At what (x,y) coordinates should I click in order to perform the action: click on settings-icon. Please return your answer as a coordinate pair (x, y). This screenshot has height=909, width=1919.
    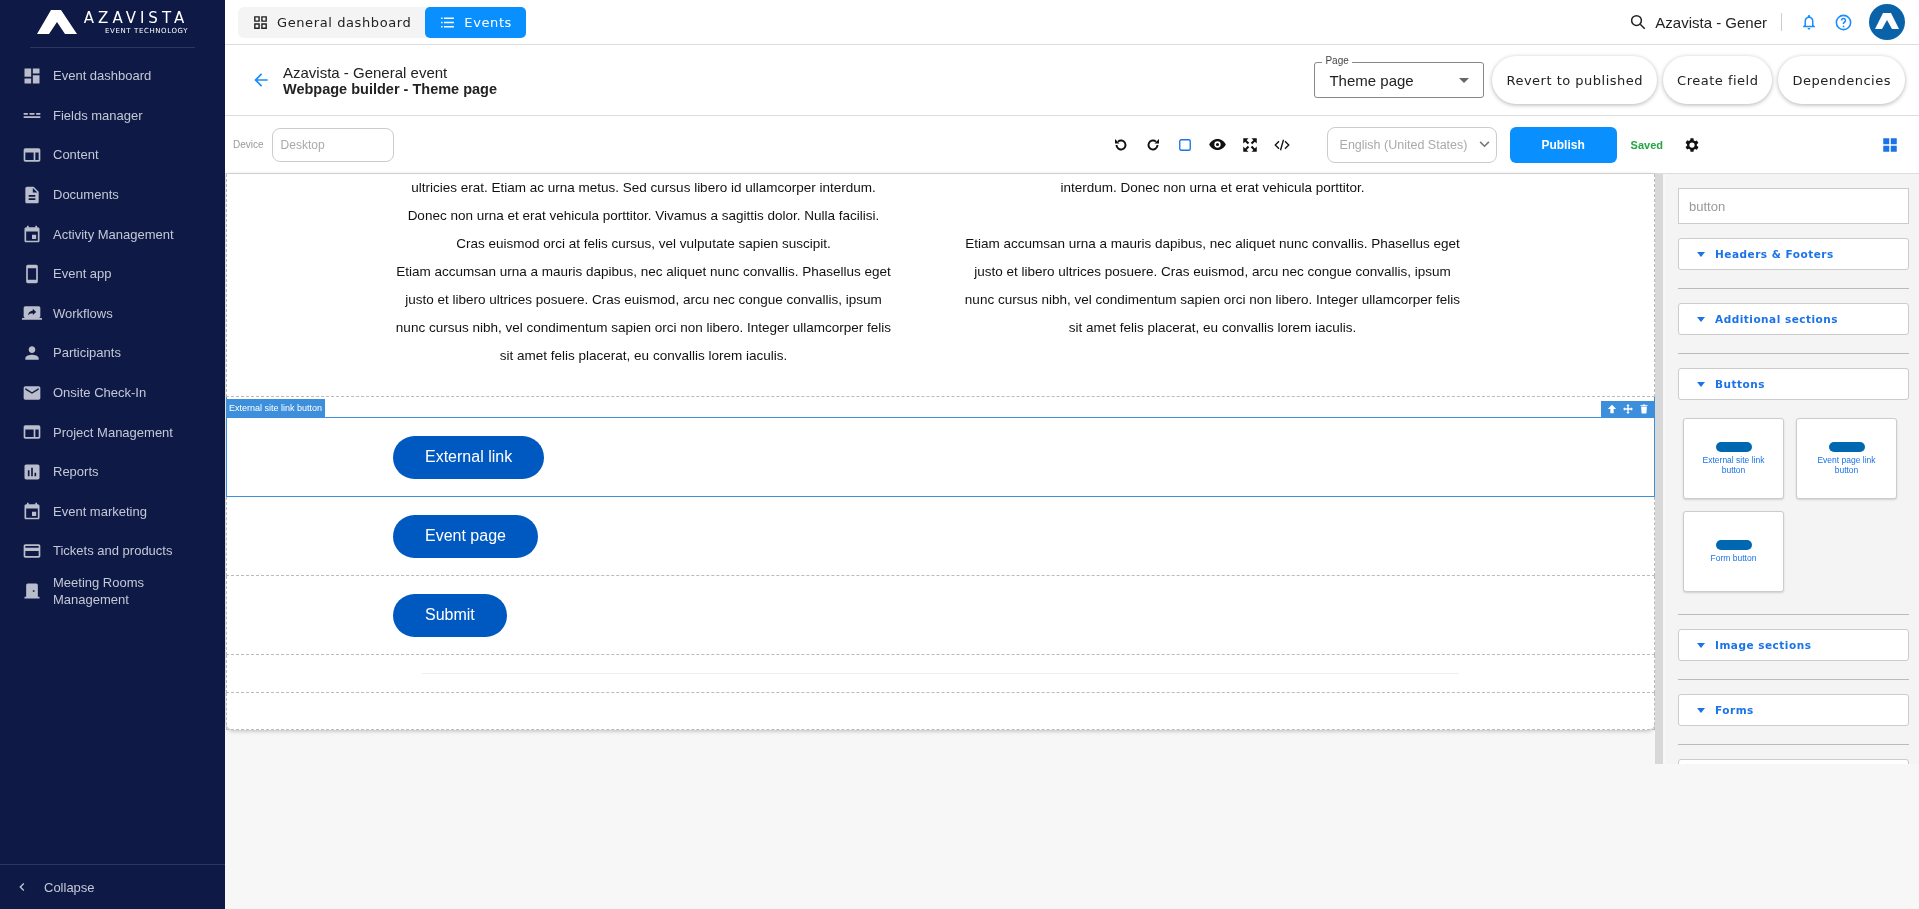
    Looking at the image, I should click on (1692, 144).